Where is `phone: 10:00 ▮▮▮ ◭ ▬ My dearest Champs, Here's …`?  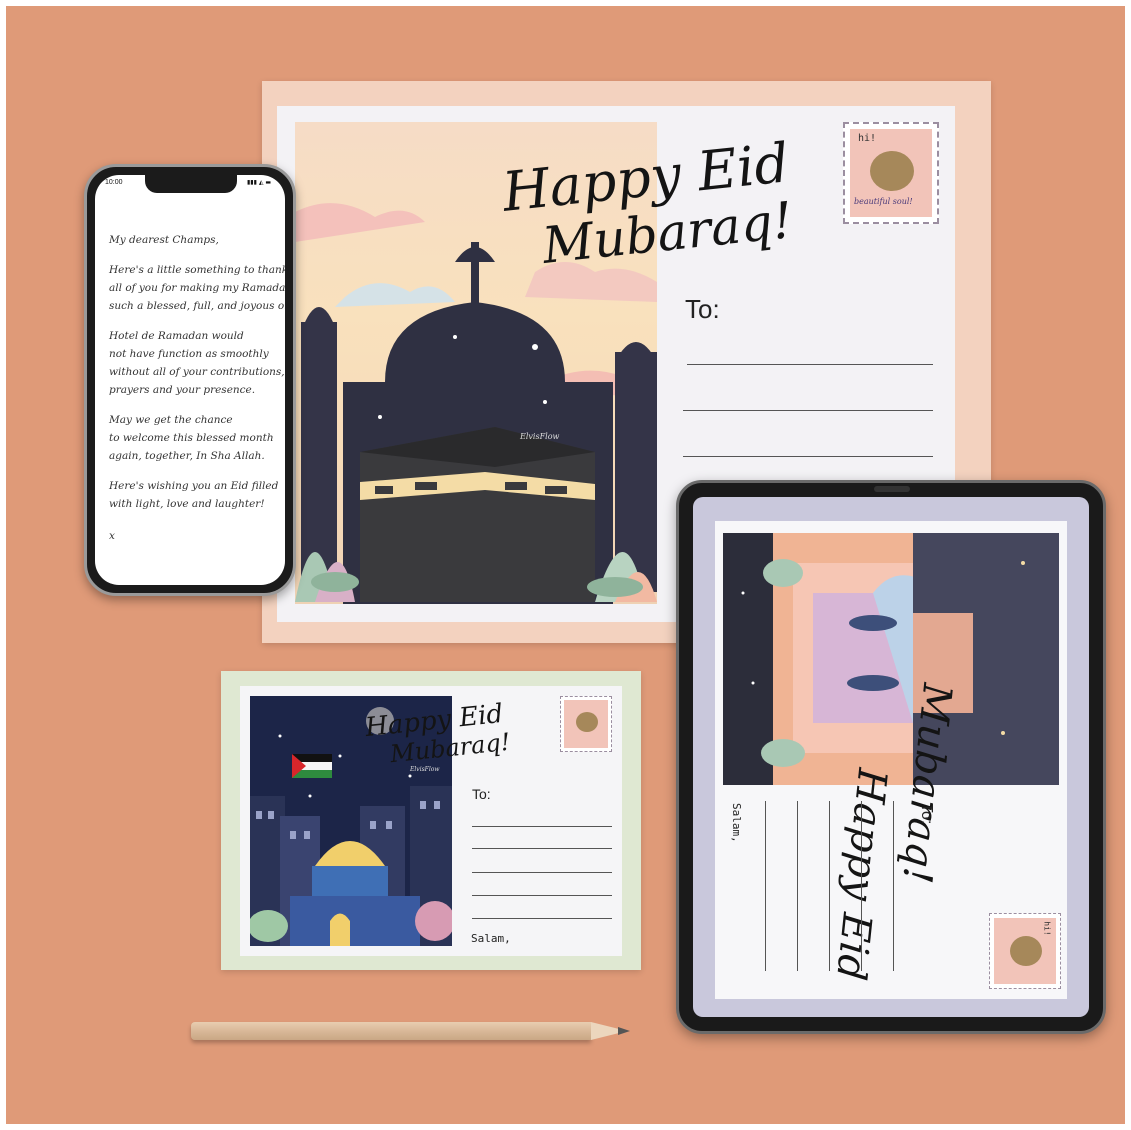 phone: 10:00 ▮▮▮ ◭ ▬ My dearest Champs, Here's … is located at coordinates (190, 380).